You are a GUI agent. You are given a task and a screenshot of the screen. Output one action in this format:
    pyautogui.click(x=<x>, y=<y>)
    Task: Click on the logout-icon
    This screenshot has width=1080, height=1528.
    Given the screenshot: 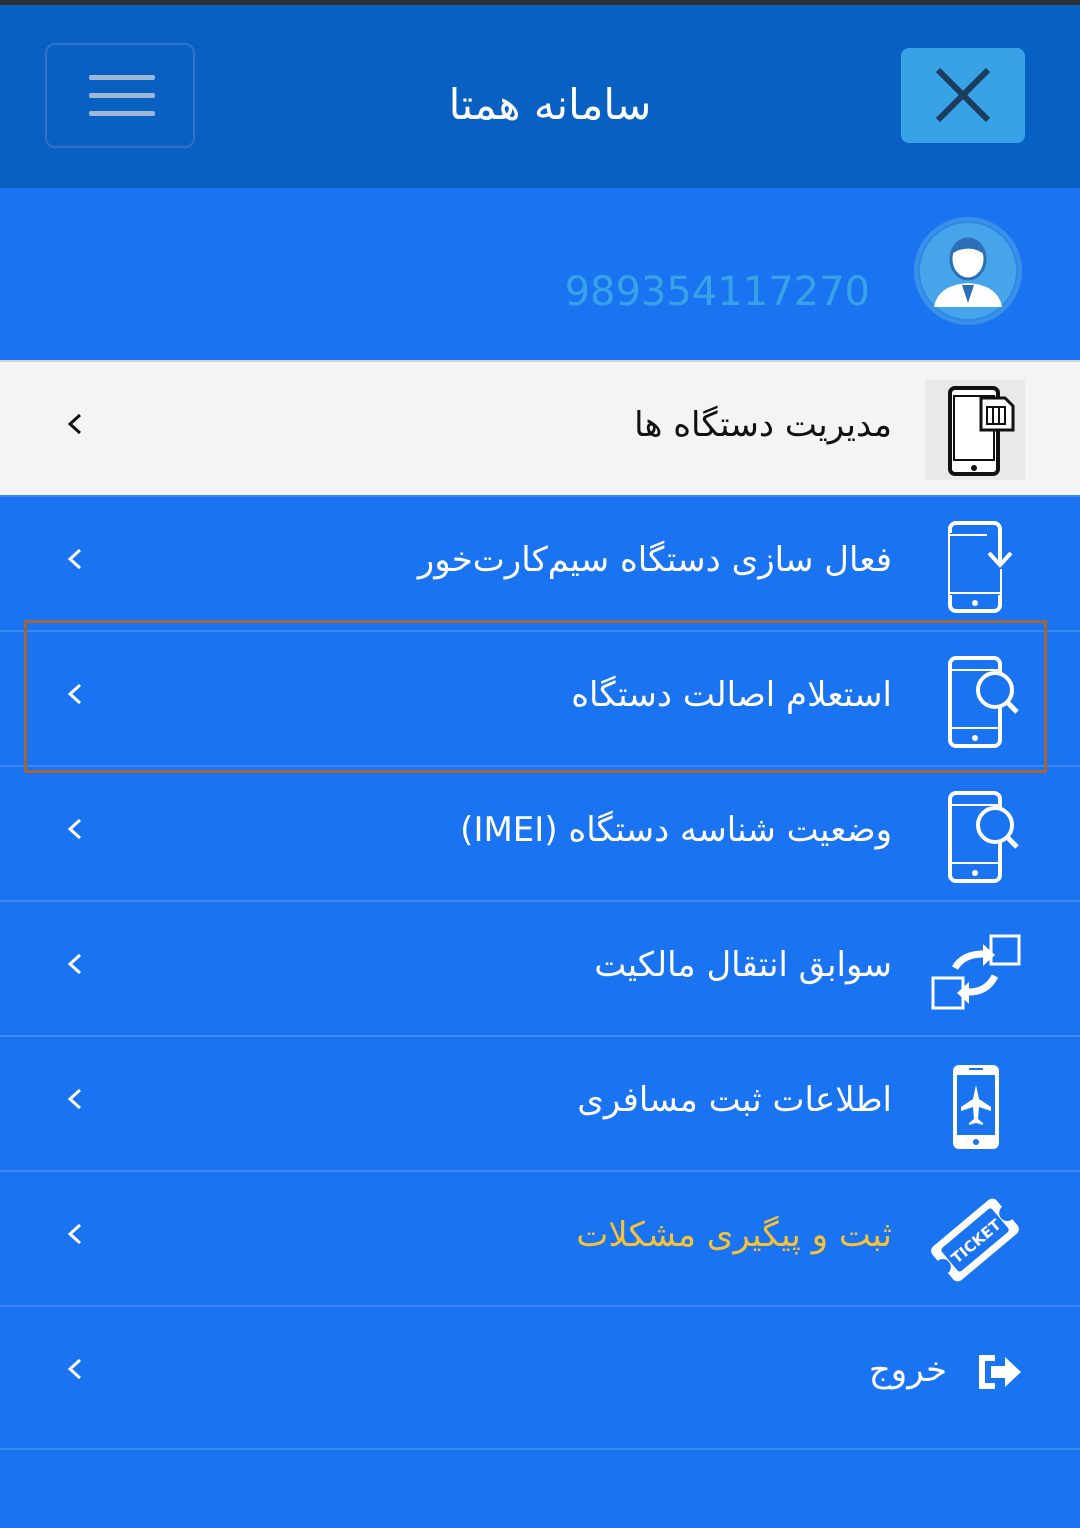 What is the action you would take?
    pyautogui.click(x=1000, y=1372)
    